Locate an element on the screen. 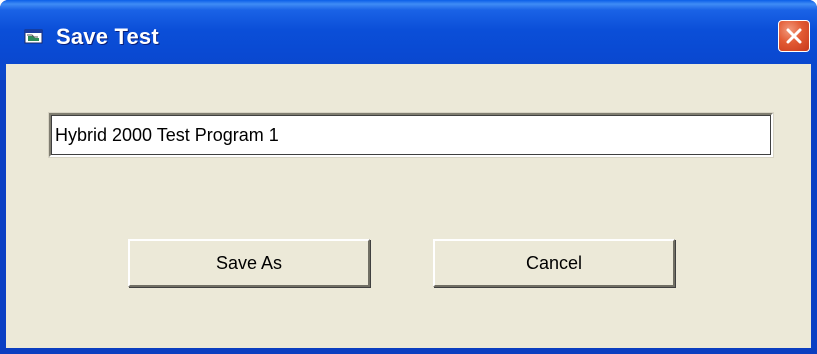  save-as-button: Save As is located at coordinates (249, 263).